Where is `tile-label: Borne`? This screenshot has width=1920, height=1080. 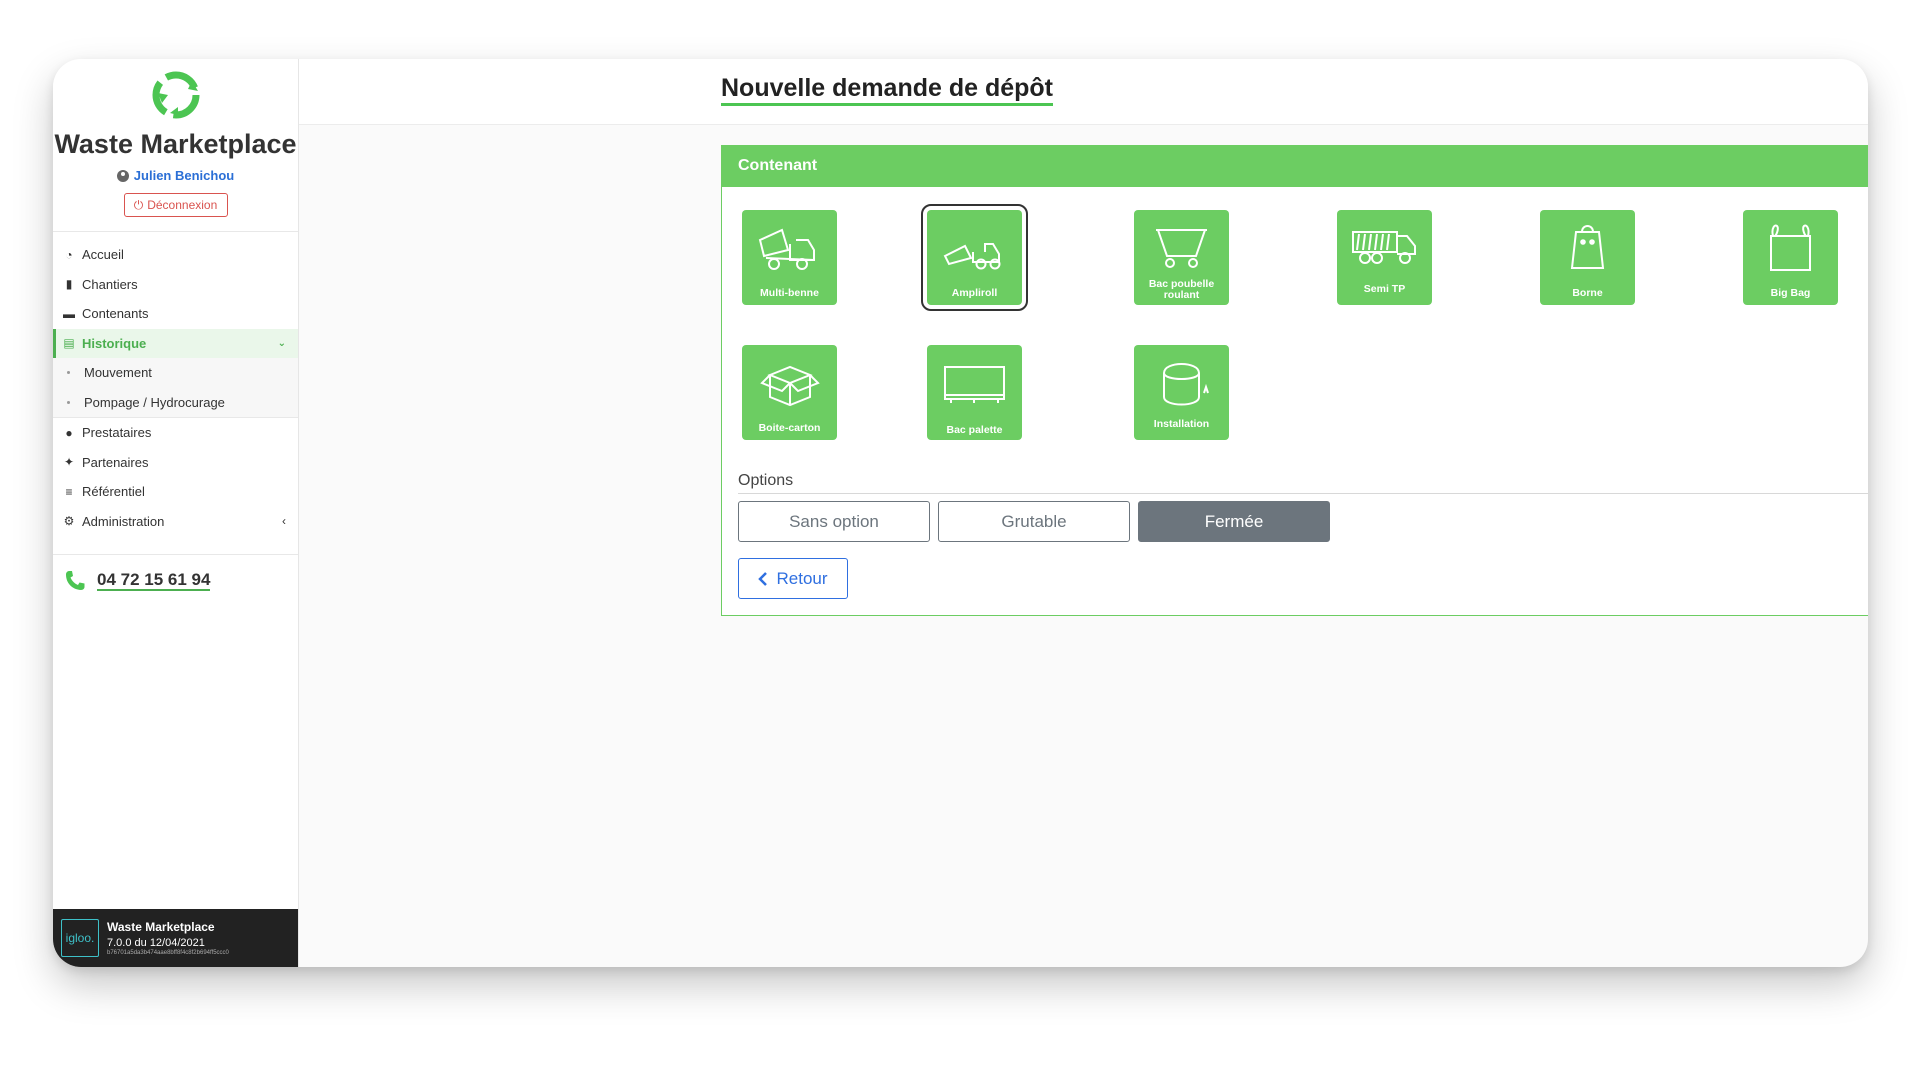 tile-label: Borne is located at coordinates (1587, 293).